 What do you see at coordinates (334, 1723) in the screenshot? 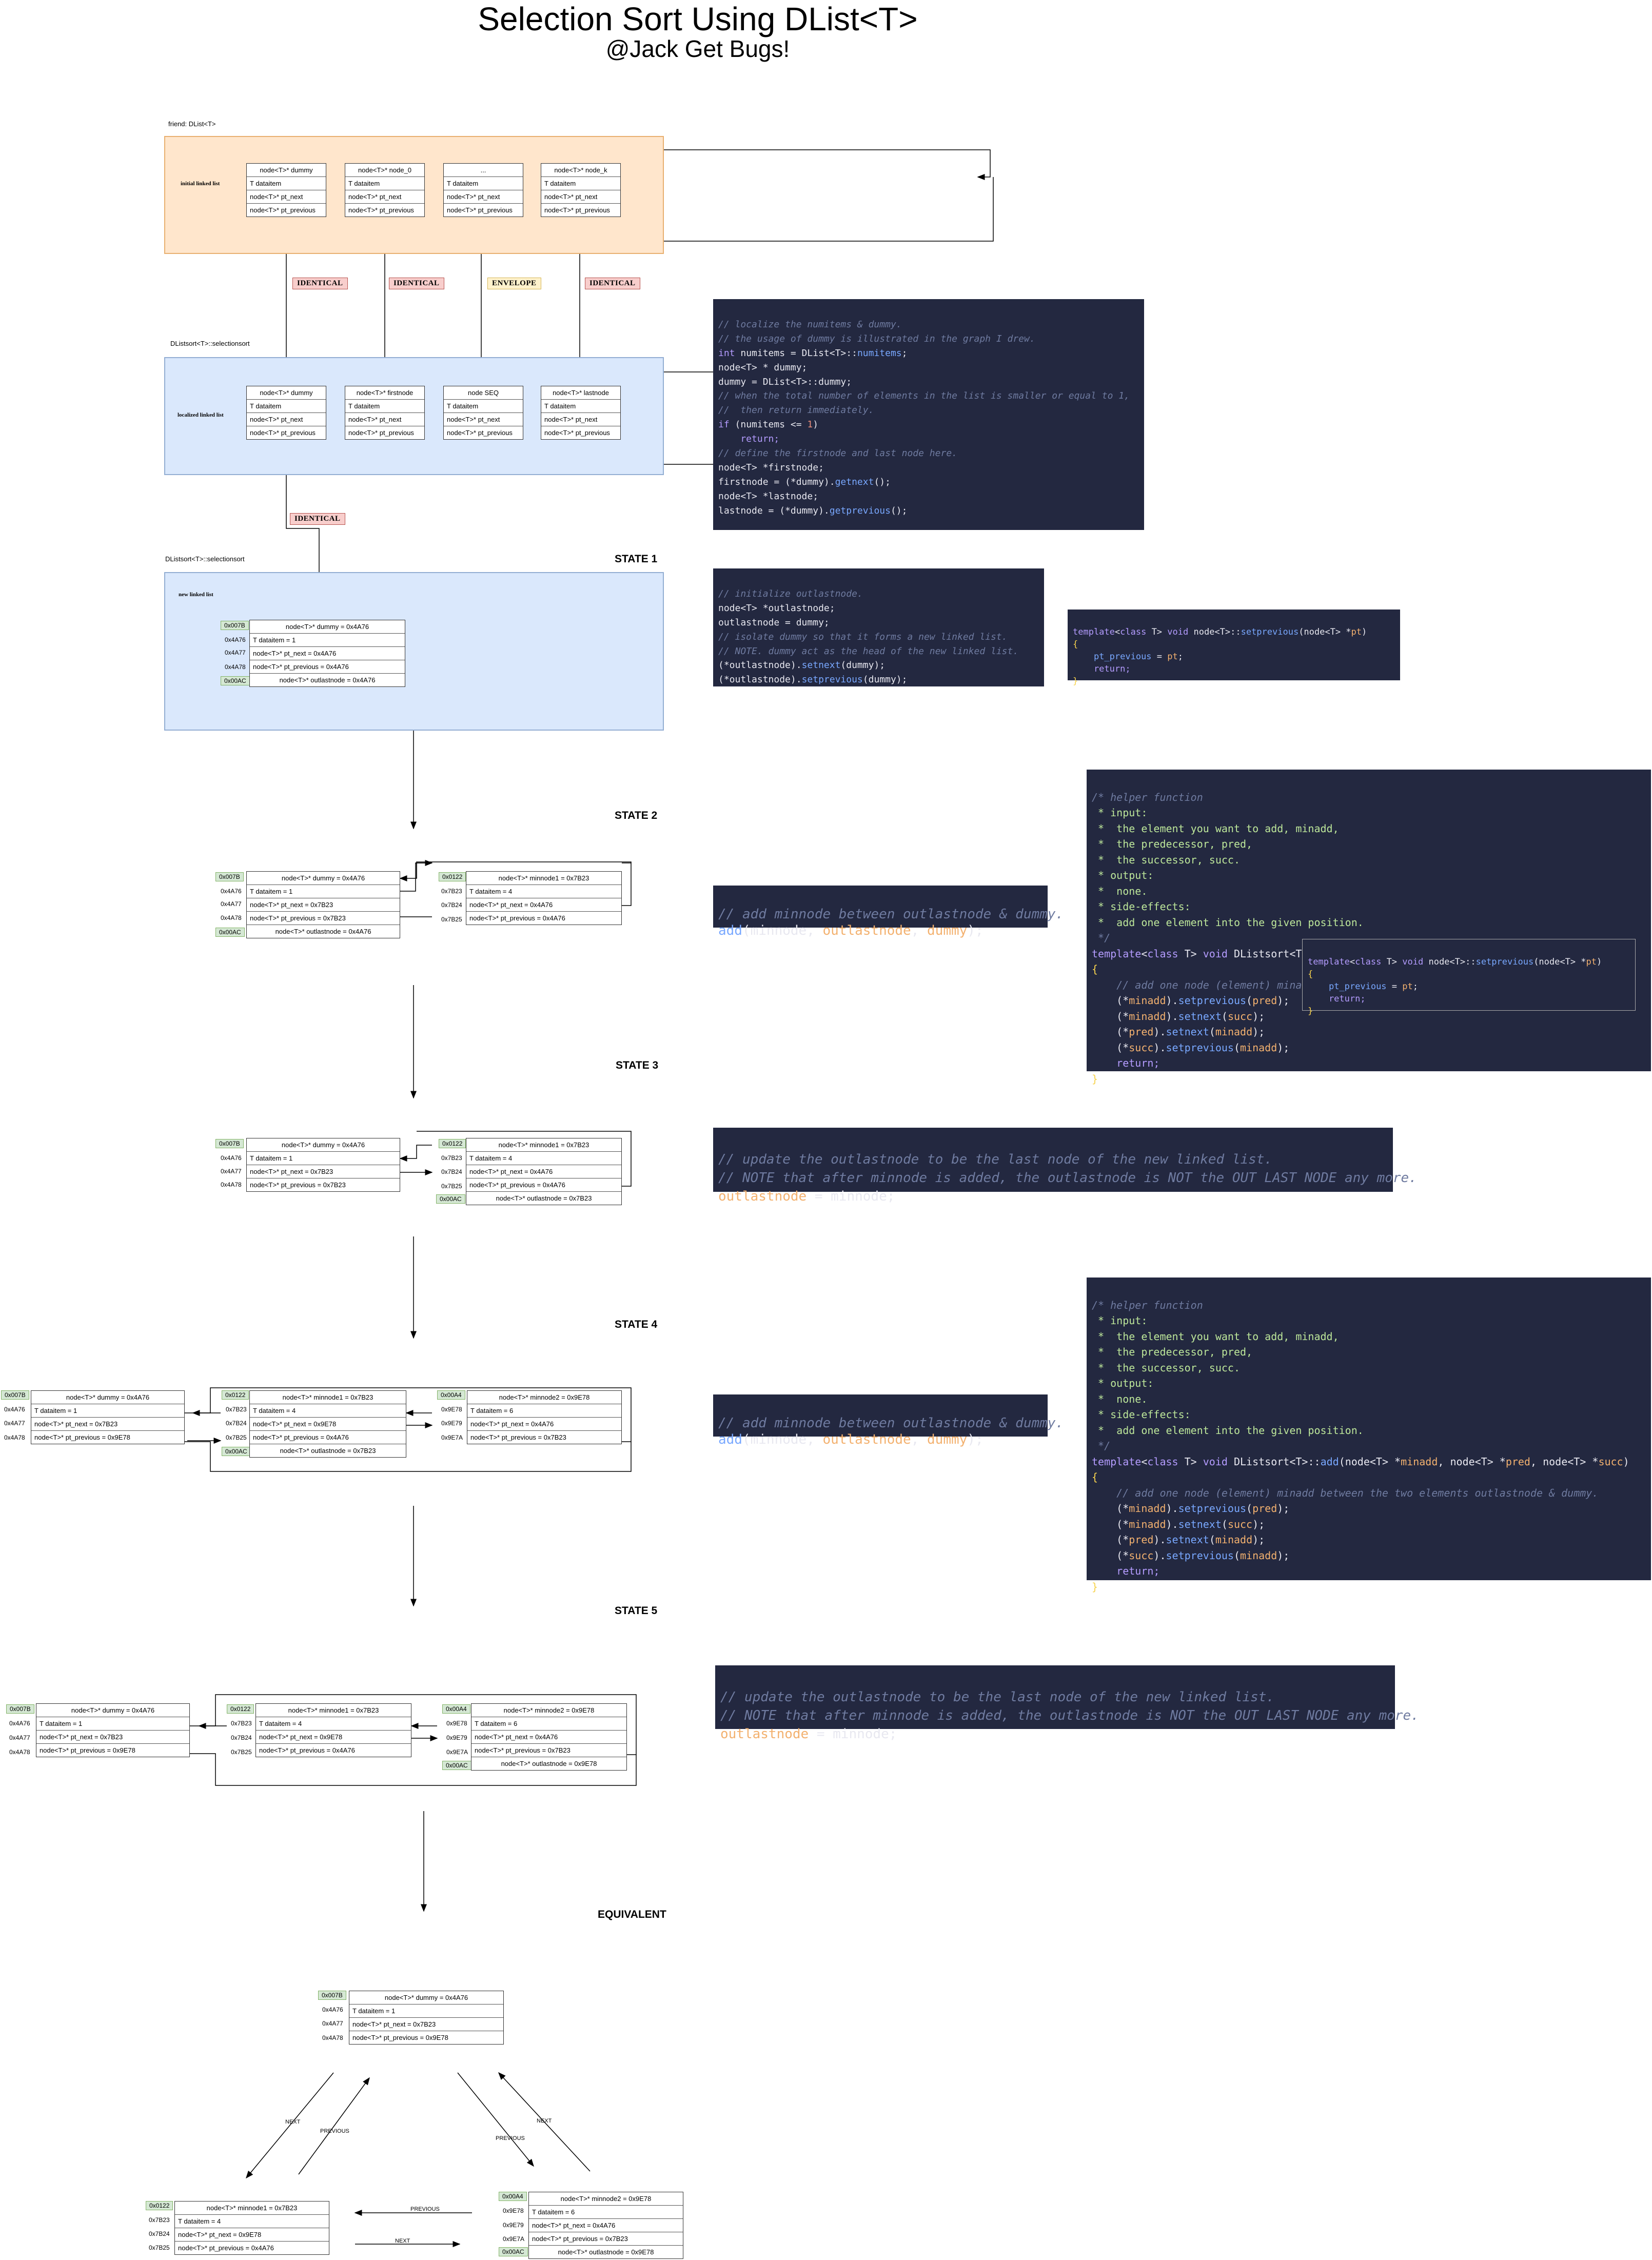
I see `node-field: T dataitem = 4` at bounding box center [334, 1723].